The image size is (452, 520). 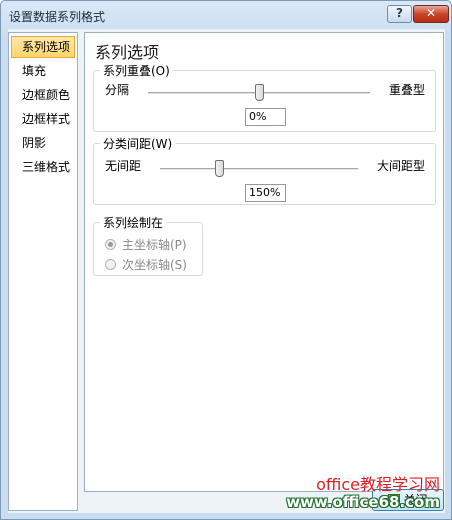 I want to click on gap-width-slider-thumb, so click(x=219, y=168).